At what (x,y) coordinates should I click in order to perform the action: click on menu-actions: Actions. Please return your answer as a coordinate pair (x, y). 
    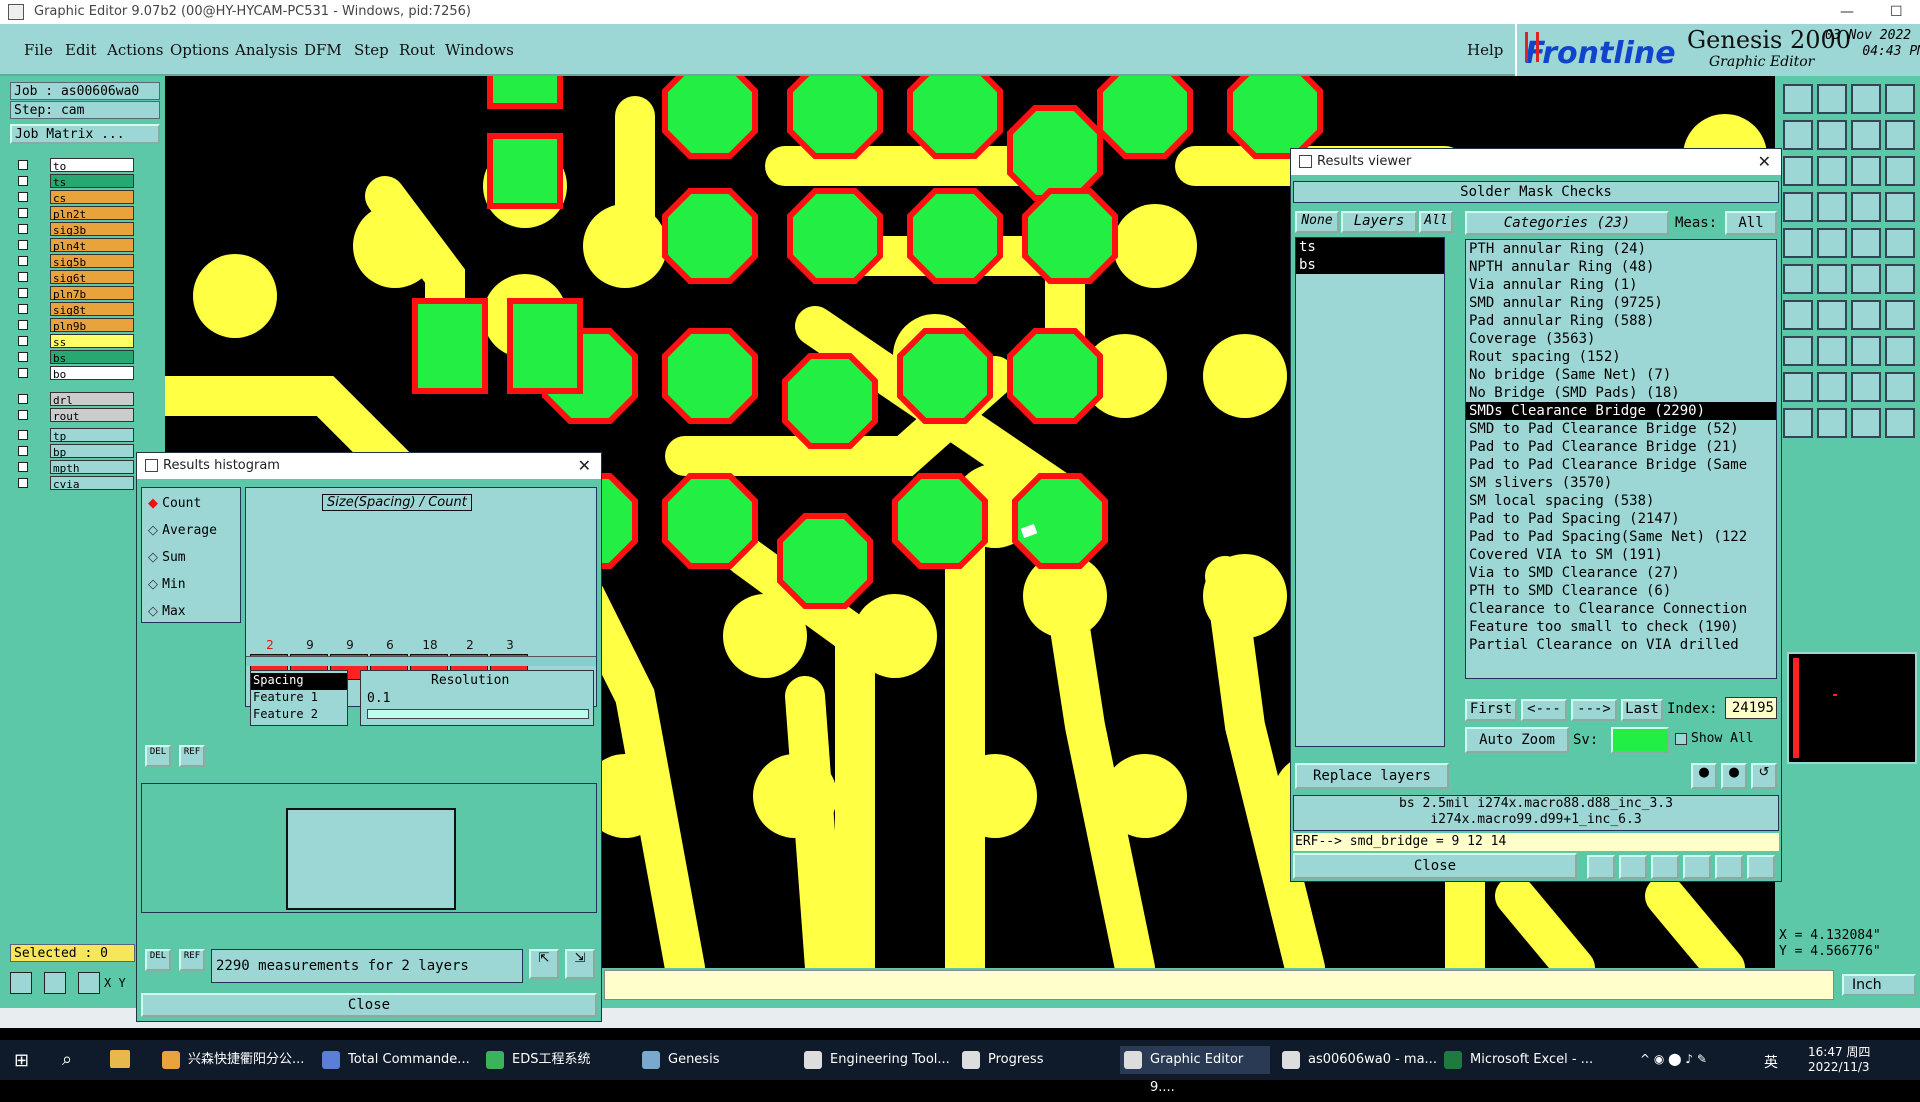
    Looking at the image, I should click on (135, 50).